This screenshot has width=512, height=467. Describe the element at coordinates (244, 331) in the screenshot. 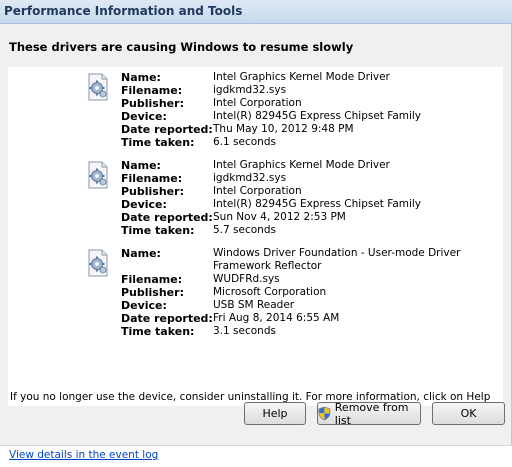

I see `time-taken-value: 3.1 seconds` at that location.